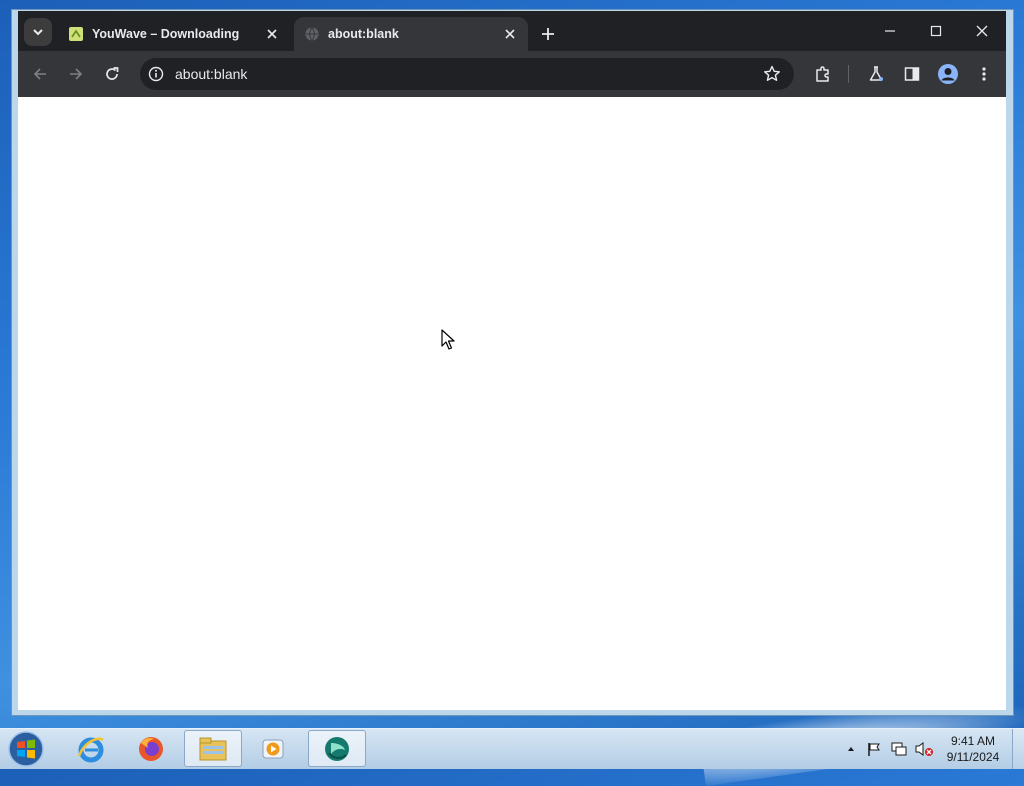 This screenshot has height=786, width=1024. I want to click on arrow-left-icon, so click(39, 74).